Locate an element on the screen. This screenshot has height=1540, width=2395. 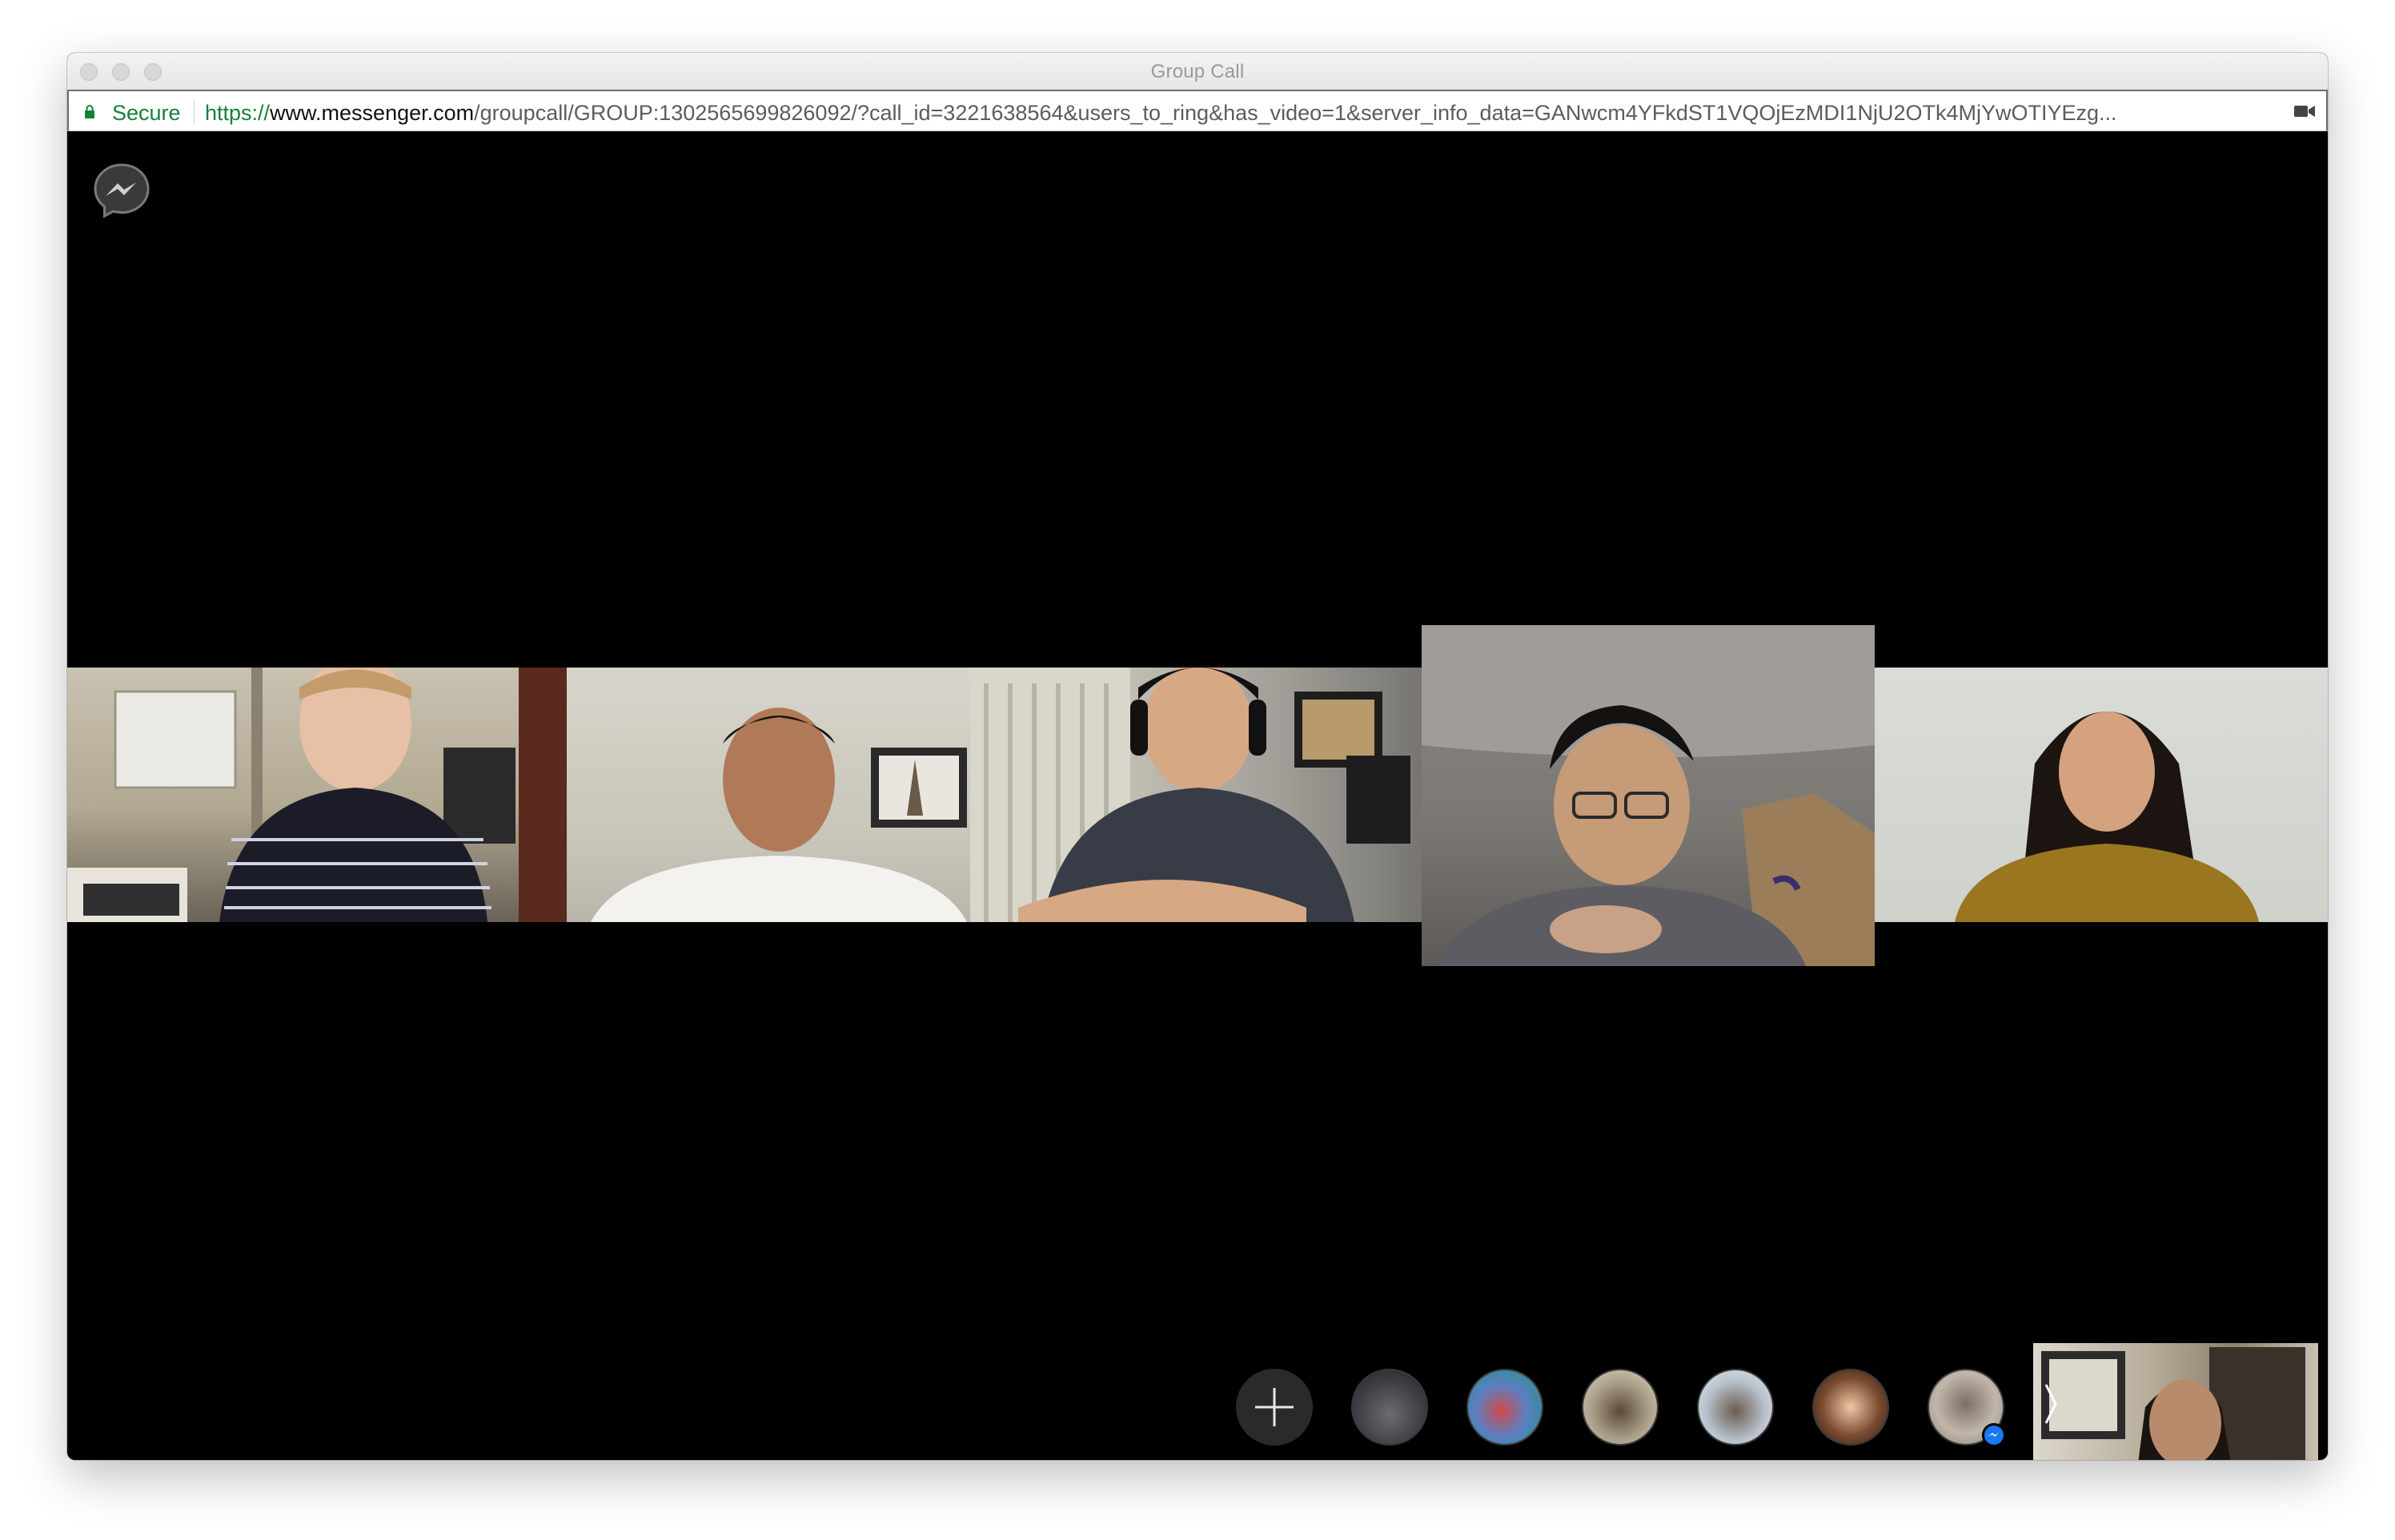
url-host: www.messenger.com is located at coordinates (372, 113).